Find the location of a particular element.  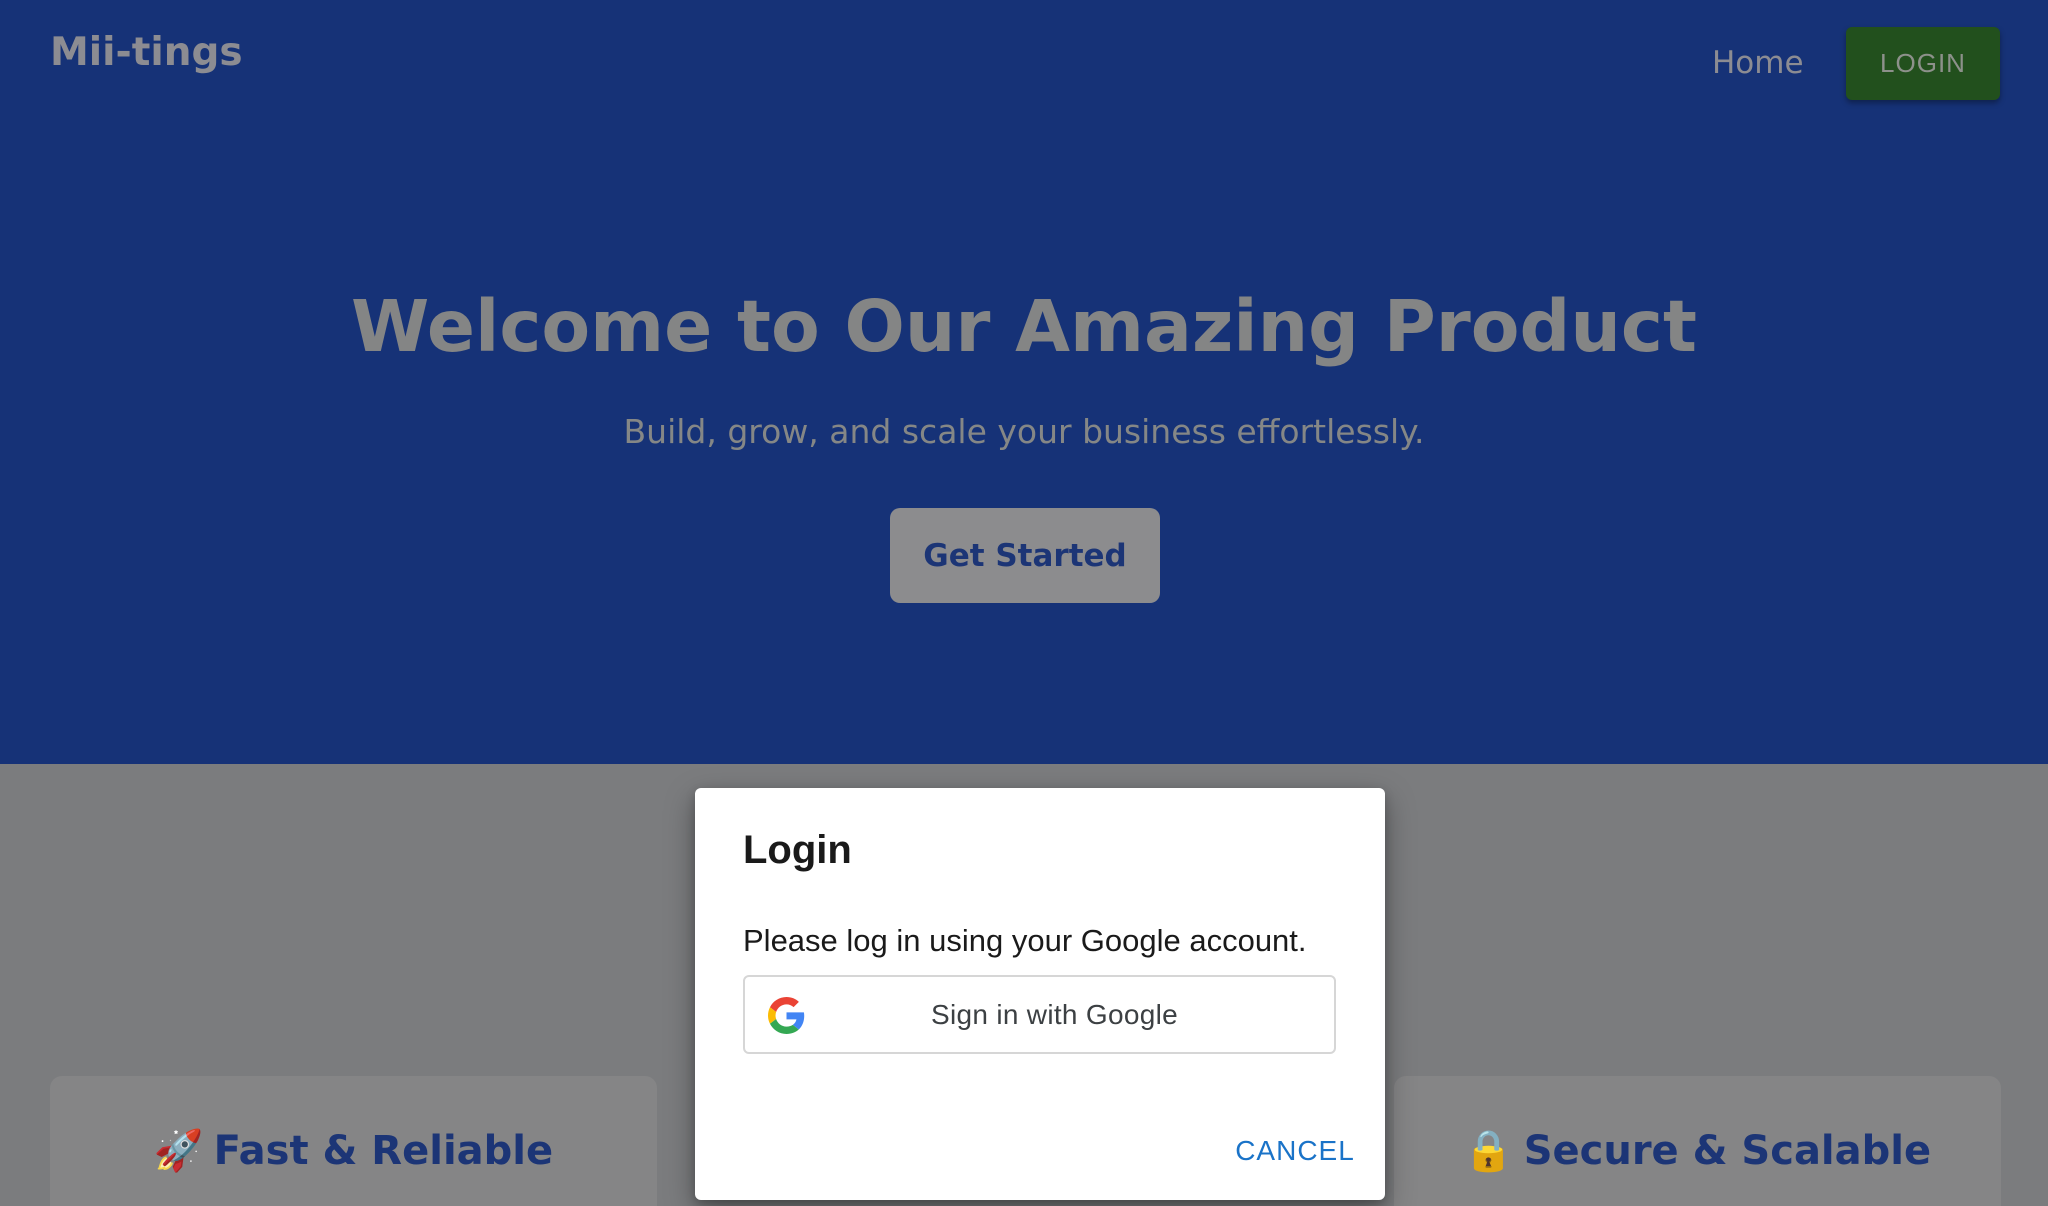

feature-title-text: Secure & Scalable is located at coordinates (1727, 1151).